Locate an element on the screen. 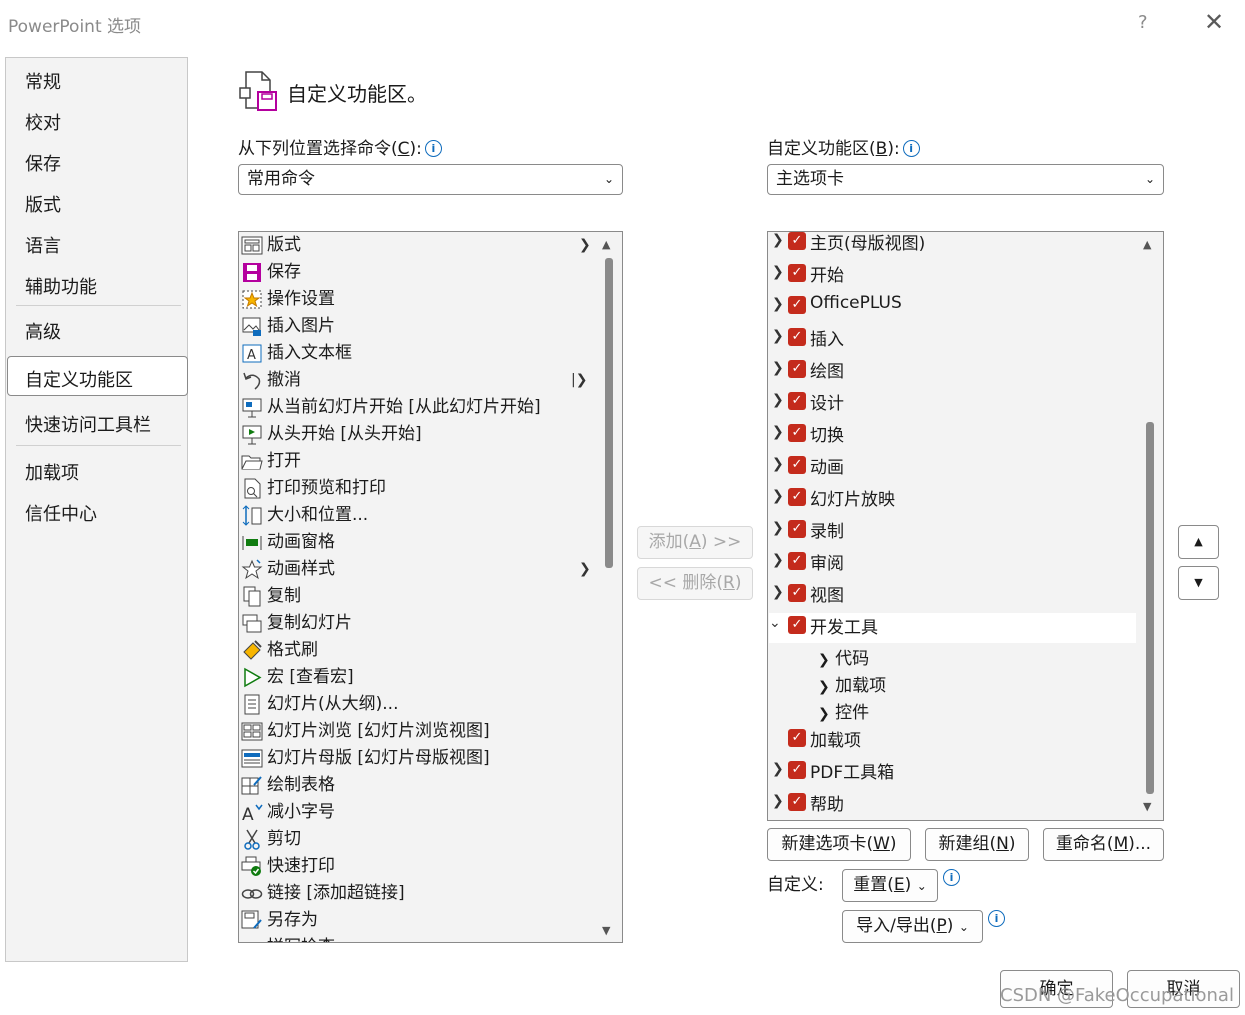  list-item: 剪切 is located at coordinates (416, 839).